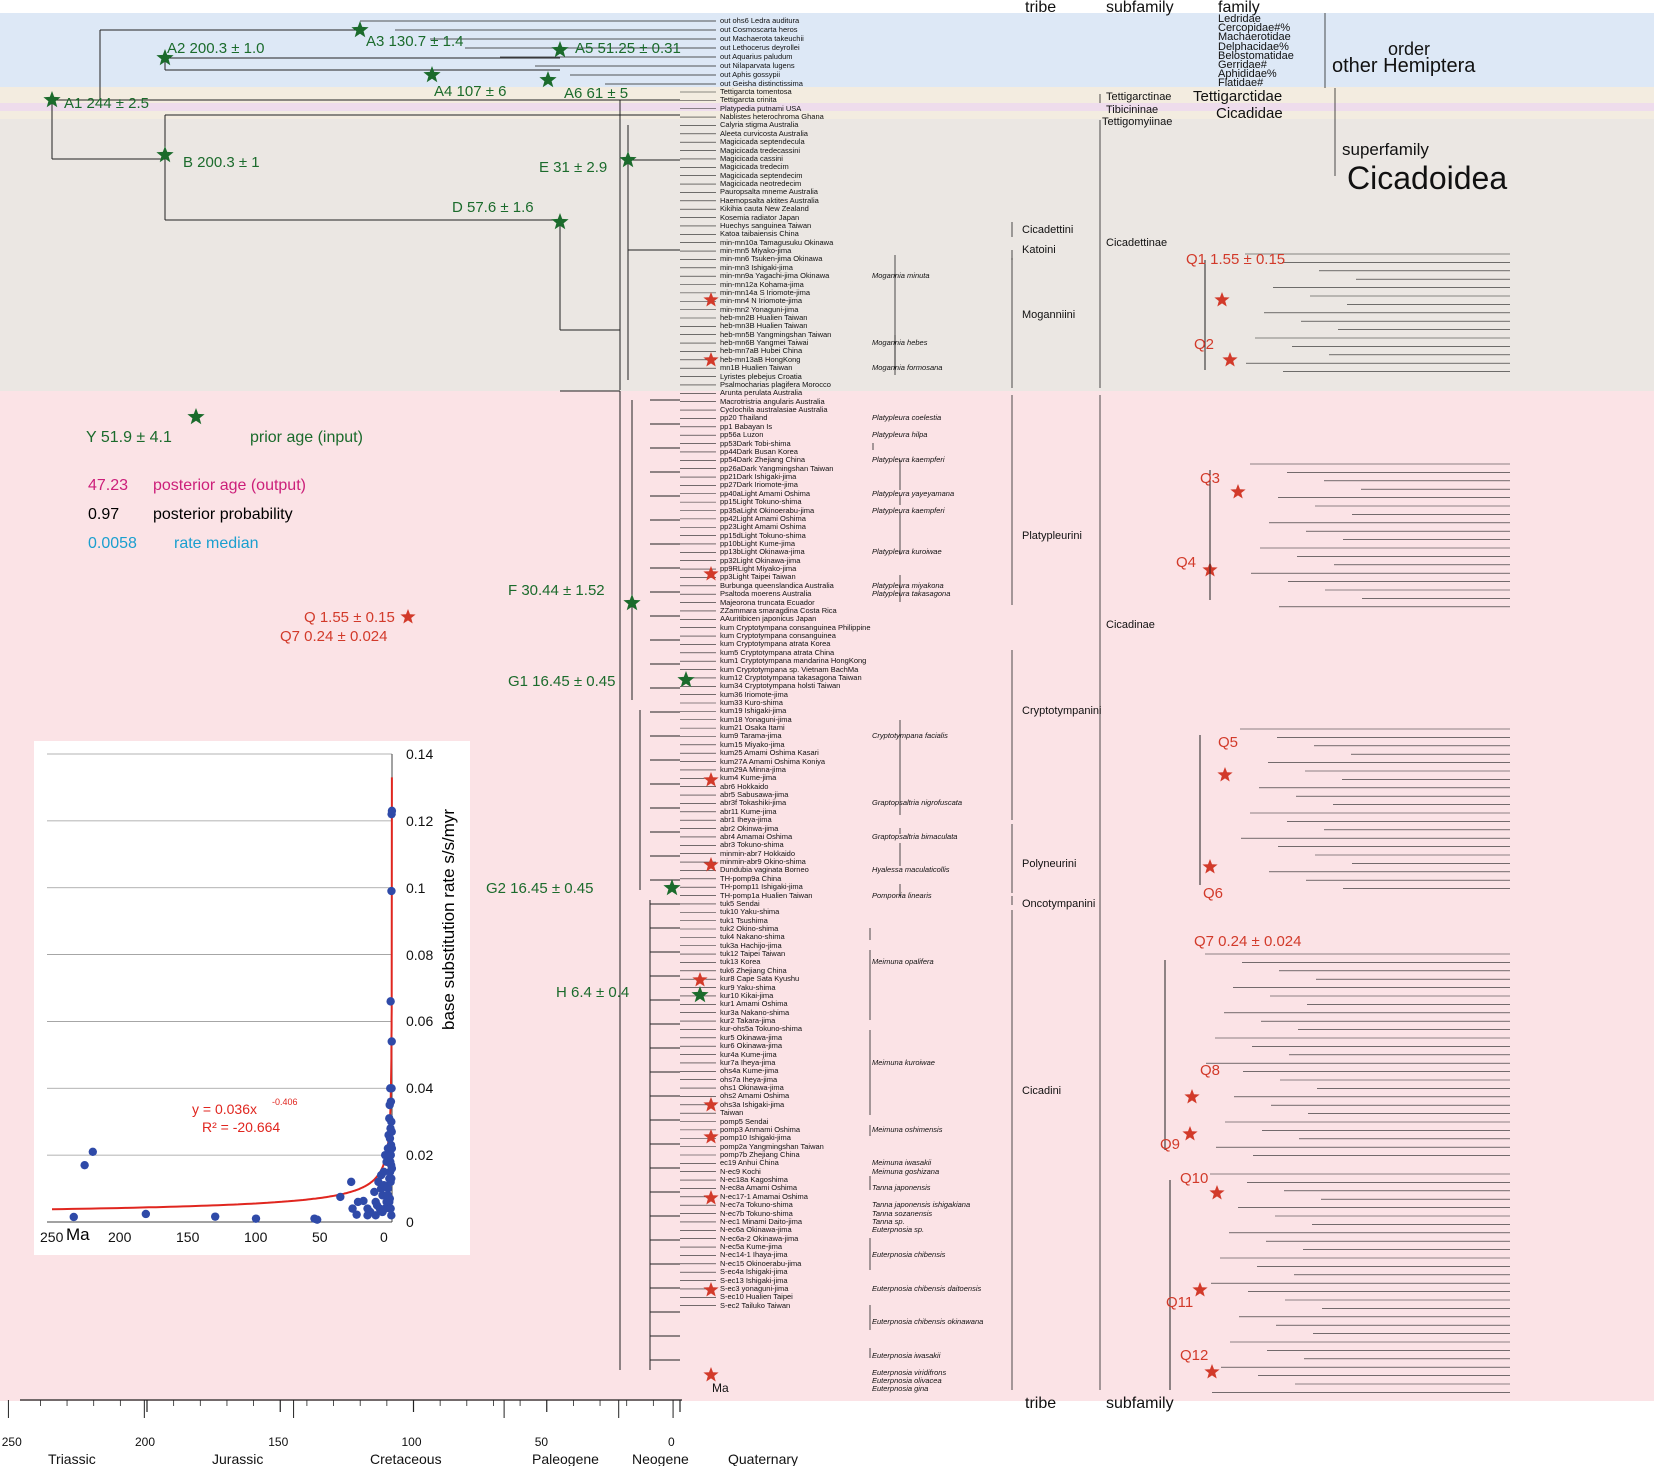  What do you see at coordinates (410, 1222) in the screenshot?
I see `inset-ytick-0: 0` at bounding box center [410, 1222].